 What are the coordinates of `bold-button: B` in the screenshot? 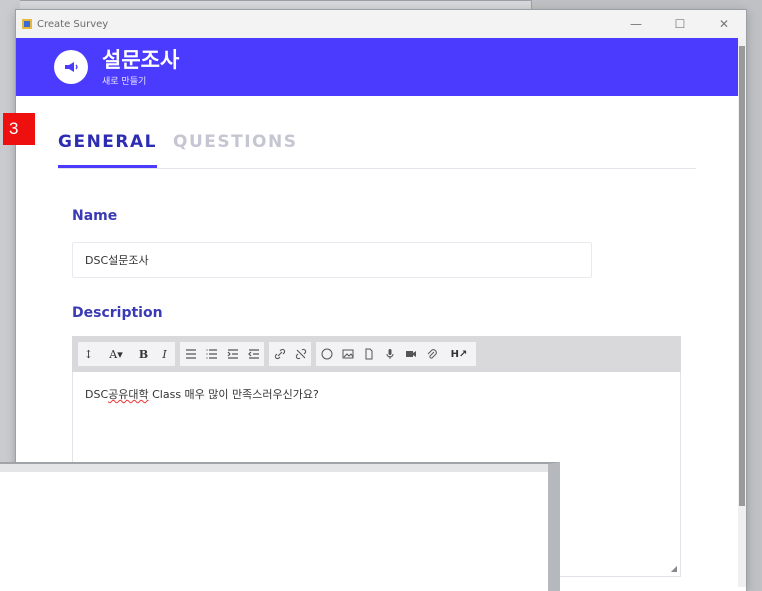 It's located at (143, 354).